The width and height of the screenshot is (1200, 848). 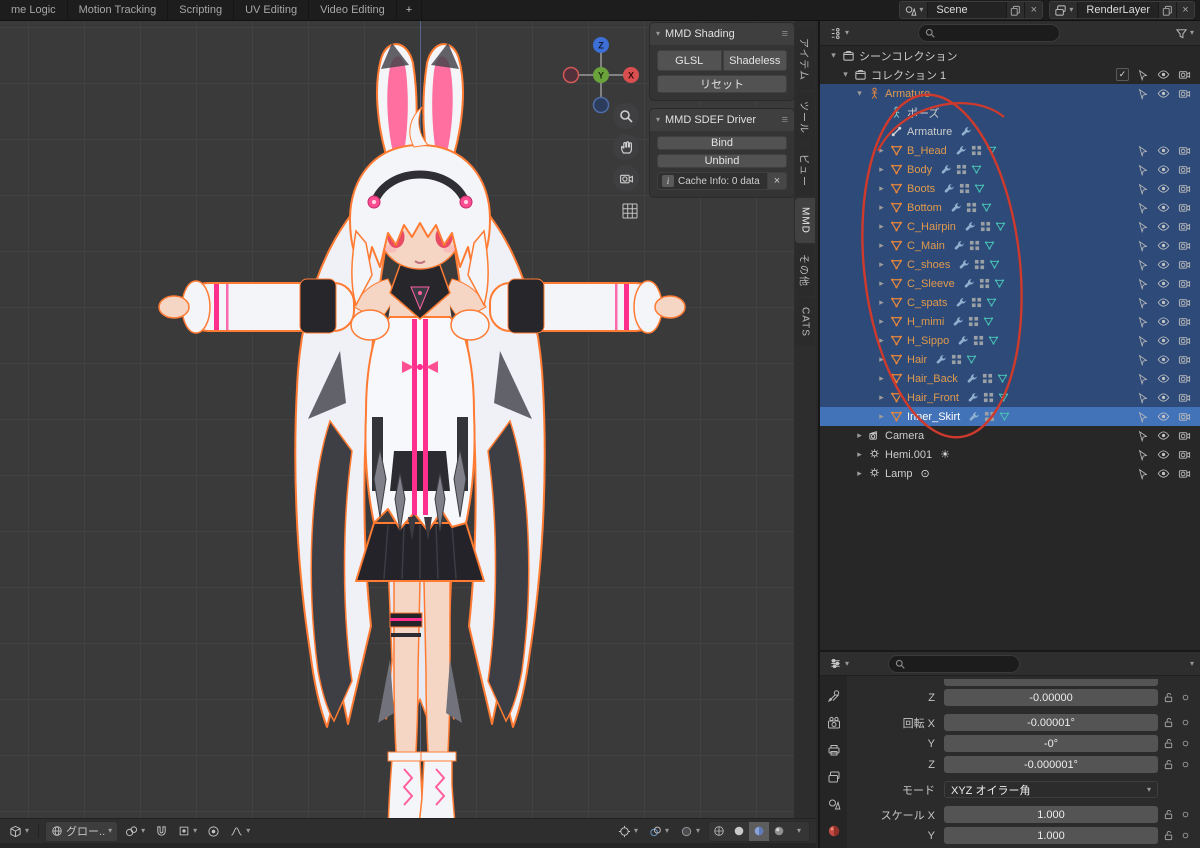 What do you see at coordinates (1122, 74) in the screenshot?
I see `collection-checkbox: ✓` at bounding box center [1122, 74].